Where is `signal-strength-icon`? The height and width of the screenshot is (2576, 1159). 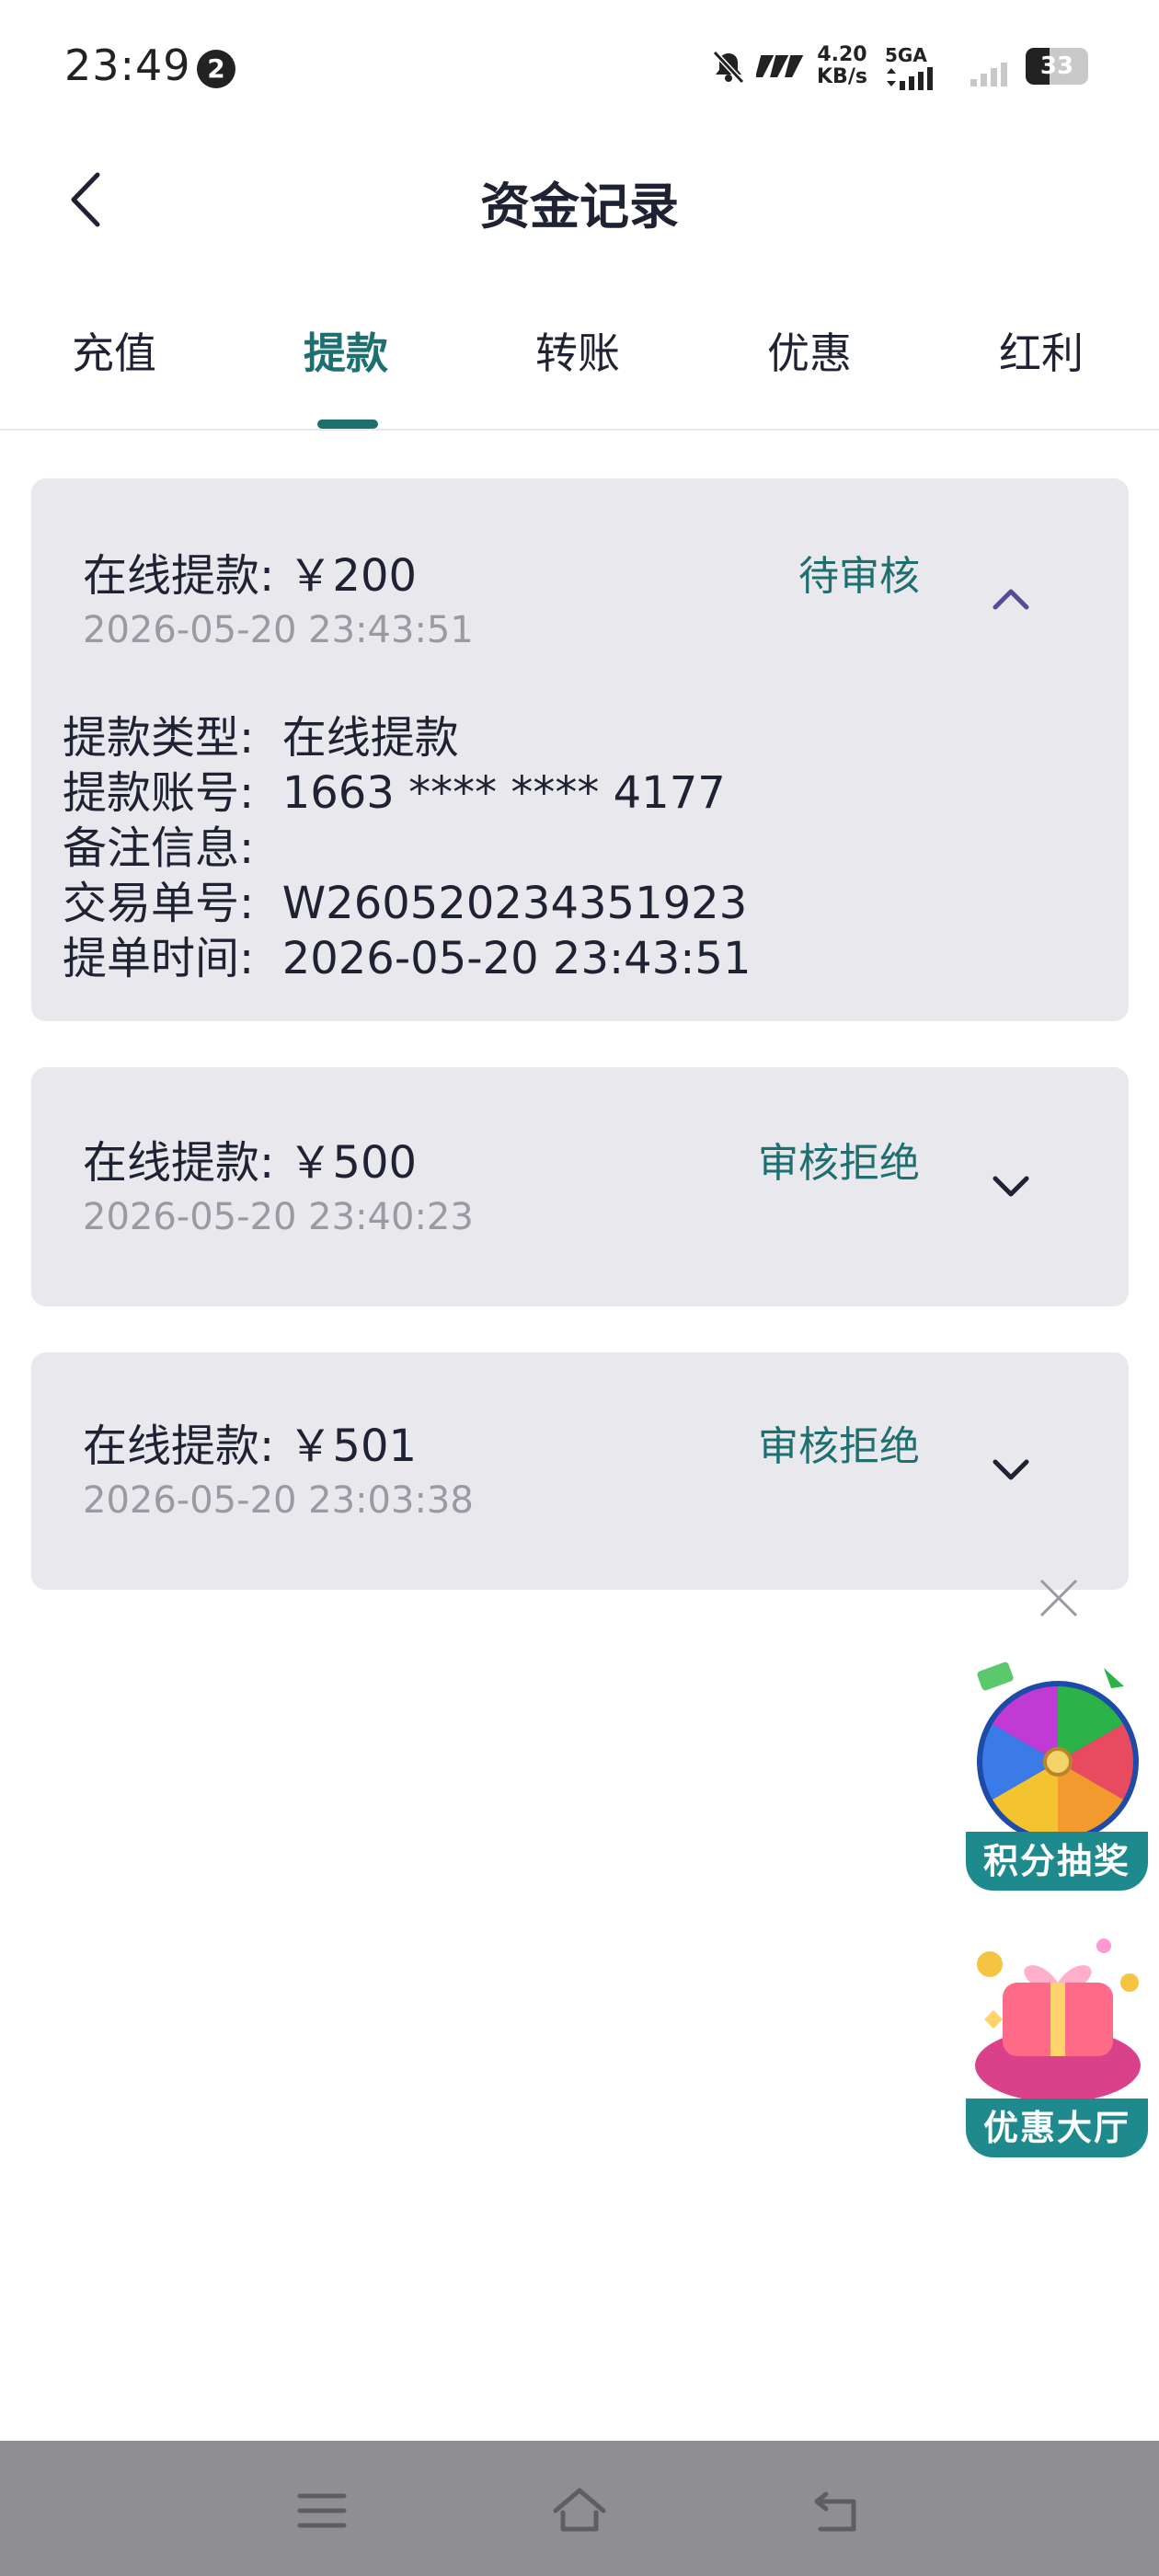
signal-strength-icon is located at coordinates (910, 78).